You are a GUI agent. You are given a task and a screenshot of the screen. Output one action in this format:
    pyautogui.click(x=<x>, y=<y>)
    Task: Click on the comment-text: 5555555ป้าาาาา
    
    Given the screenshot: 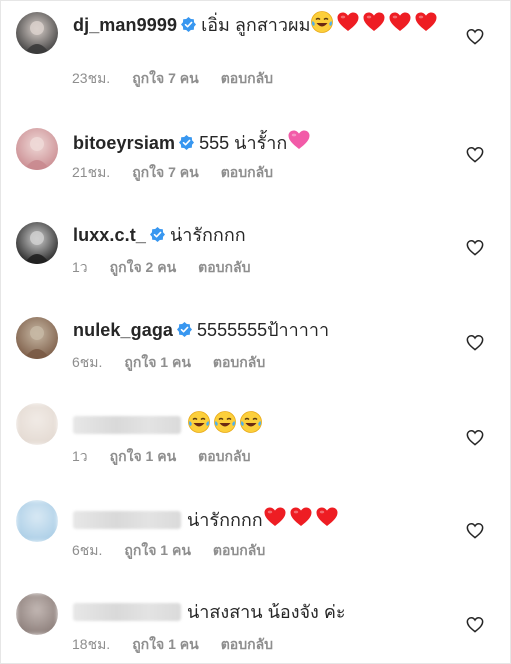 What is the action you would take?
    pyautogui.click(x=263, y=330)
    